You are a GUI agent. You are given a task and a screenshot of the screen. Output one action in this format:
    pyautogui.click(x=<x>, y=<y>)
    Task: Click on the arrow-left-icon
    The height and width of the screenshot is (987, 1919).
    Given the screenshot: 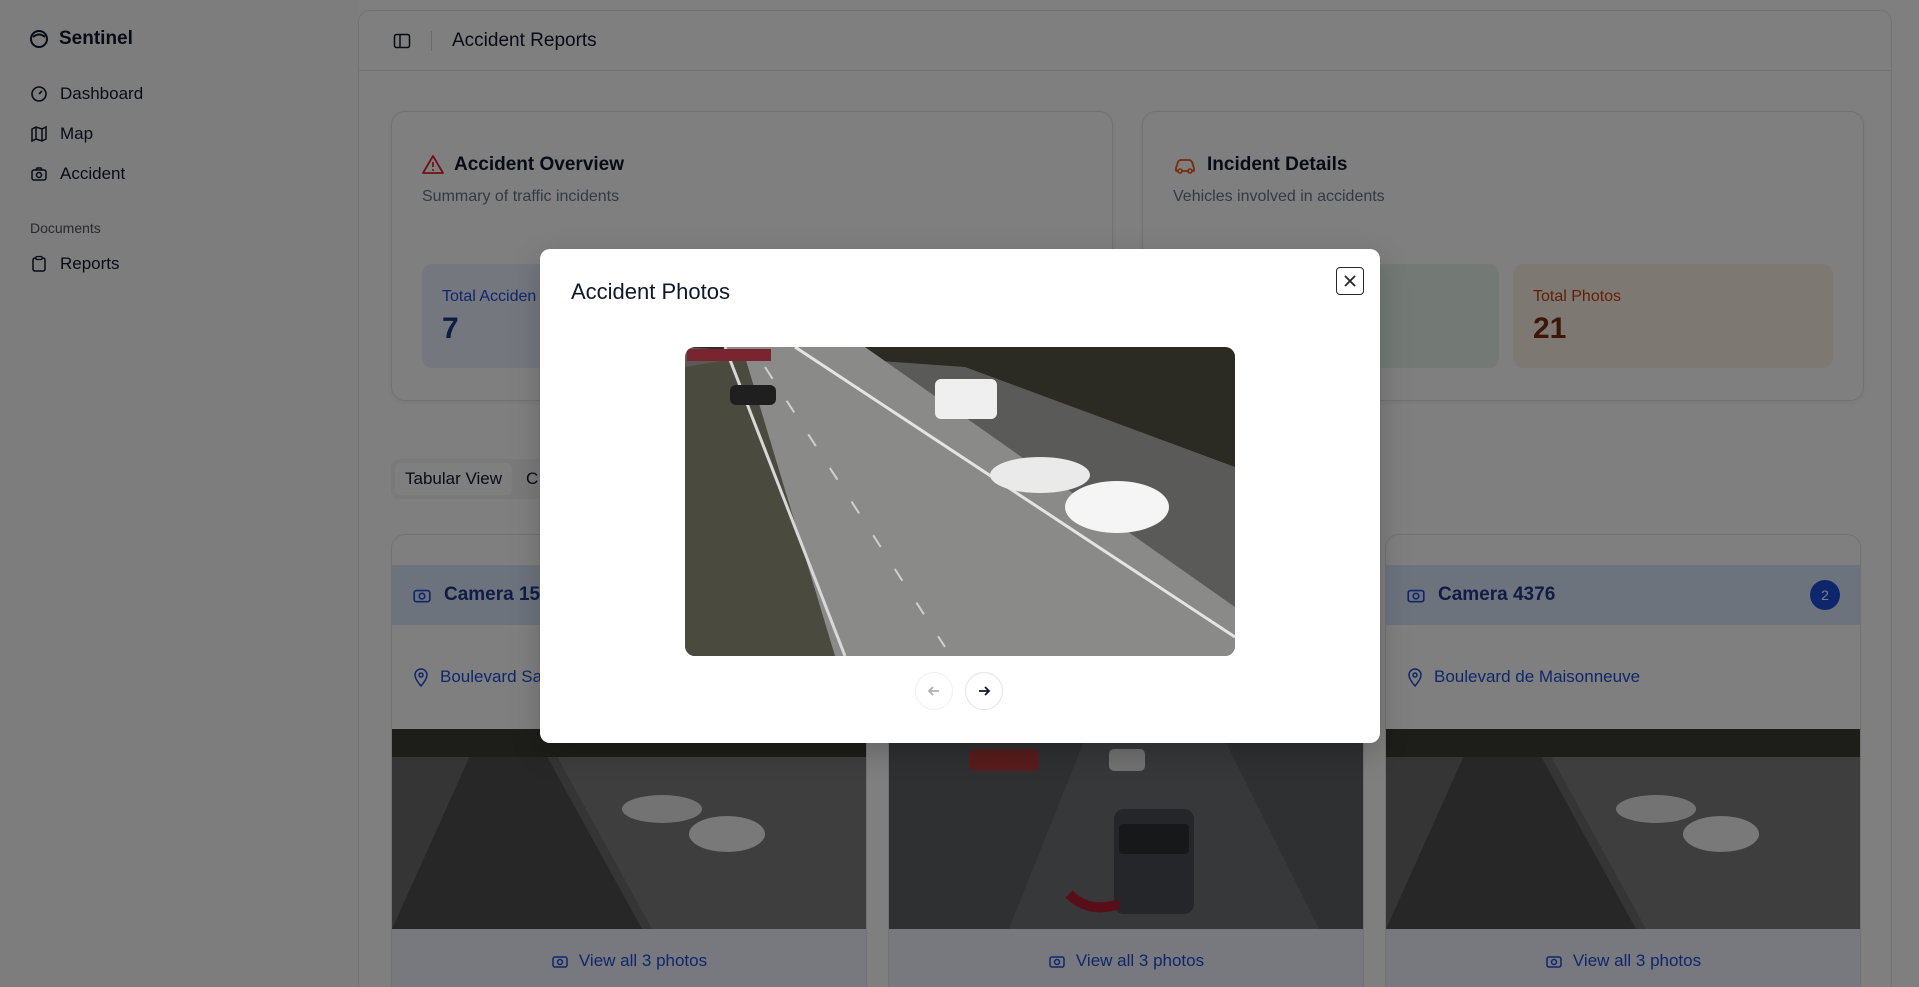 What is the action you would take?
    pyautogui.click(x=933, y=691)
    